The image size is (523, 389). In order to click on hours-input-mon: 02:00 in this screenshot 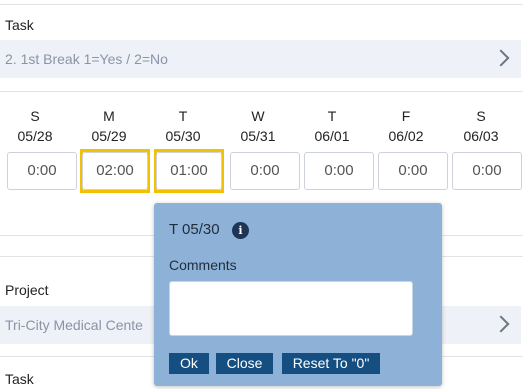, I will do `click(115, 171)`.